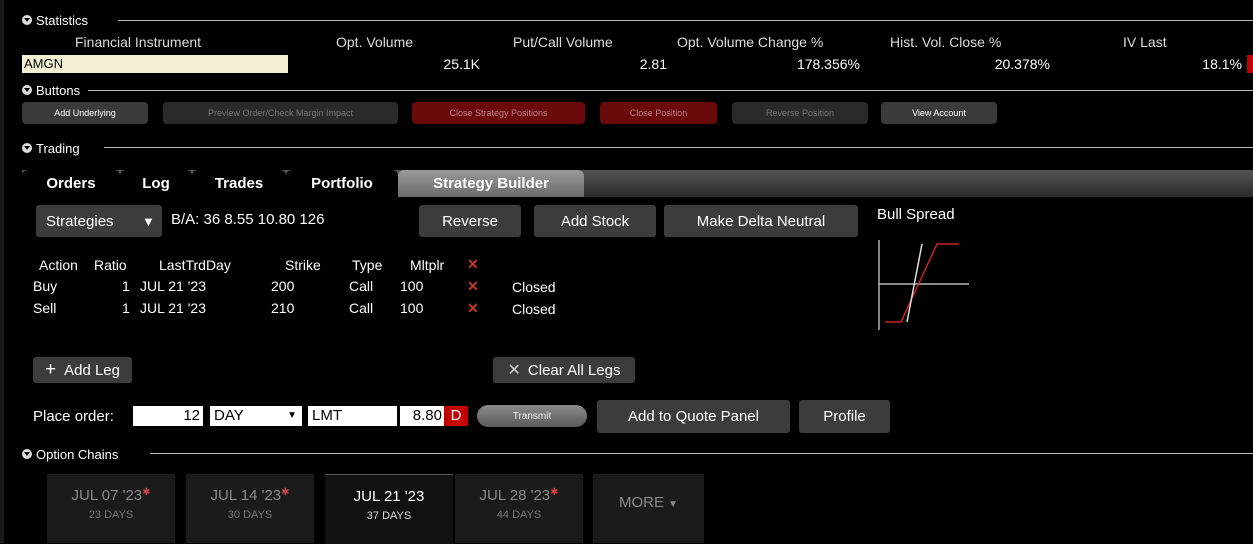  I want to click on expiration-tab-jul14: JUL 14 '23✱ 30 DAYS, so click(250, 508).